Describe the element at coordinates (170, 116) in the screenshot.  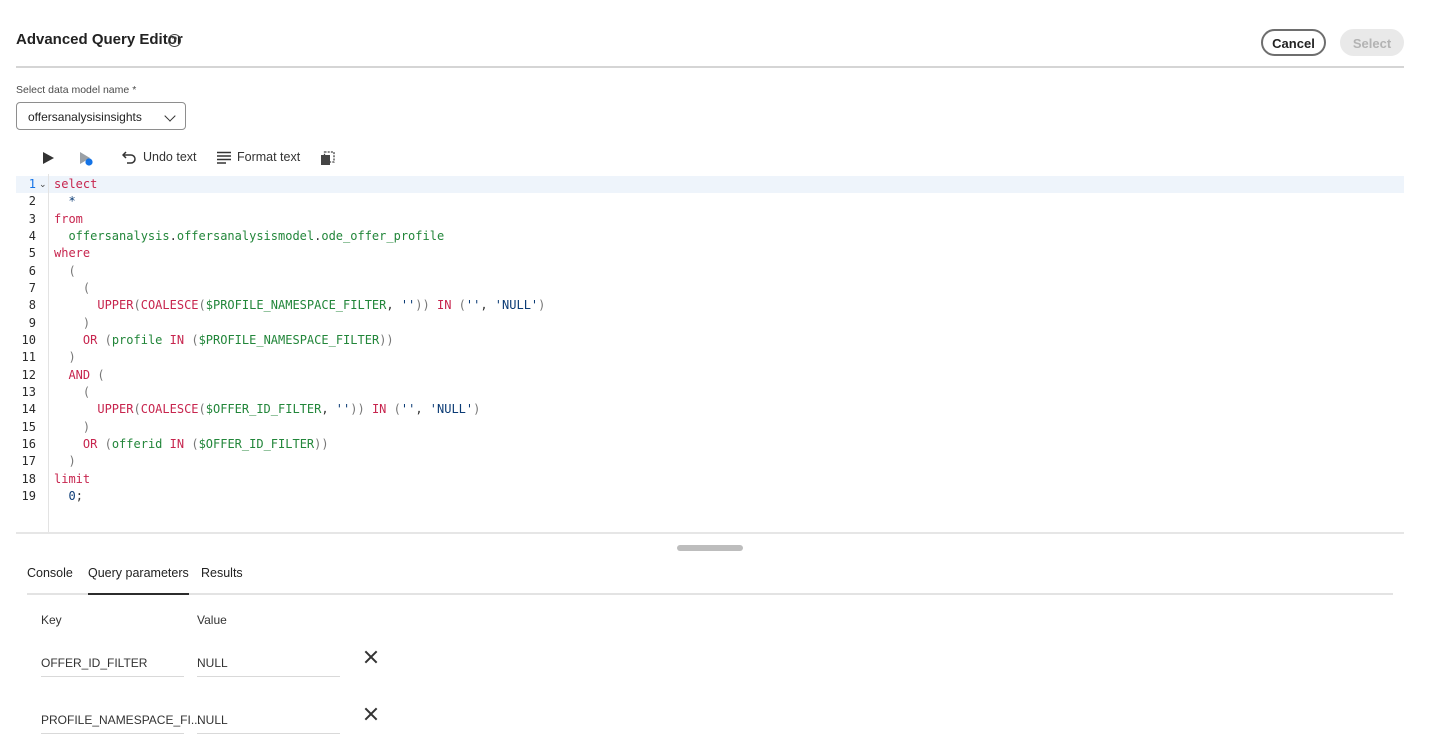
I see `chevron-down-icon` at that location.